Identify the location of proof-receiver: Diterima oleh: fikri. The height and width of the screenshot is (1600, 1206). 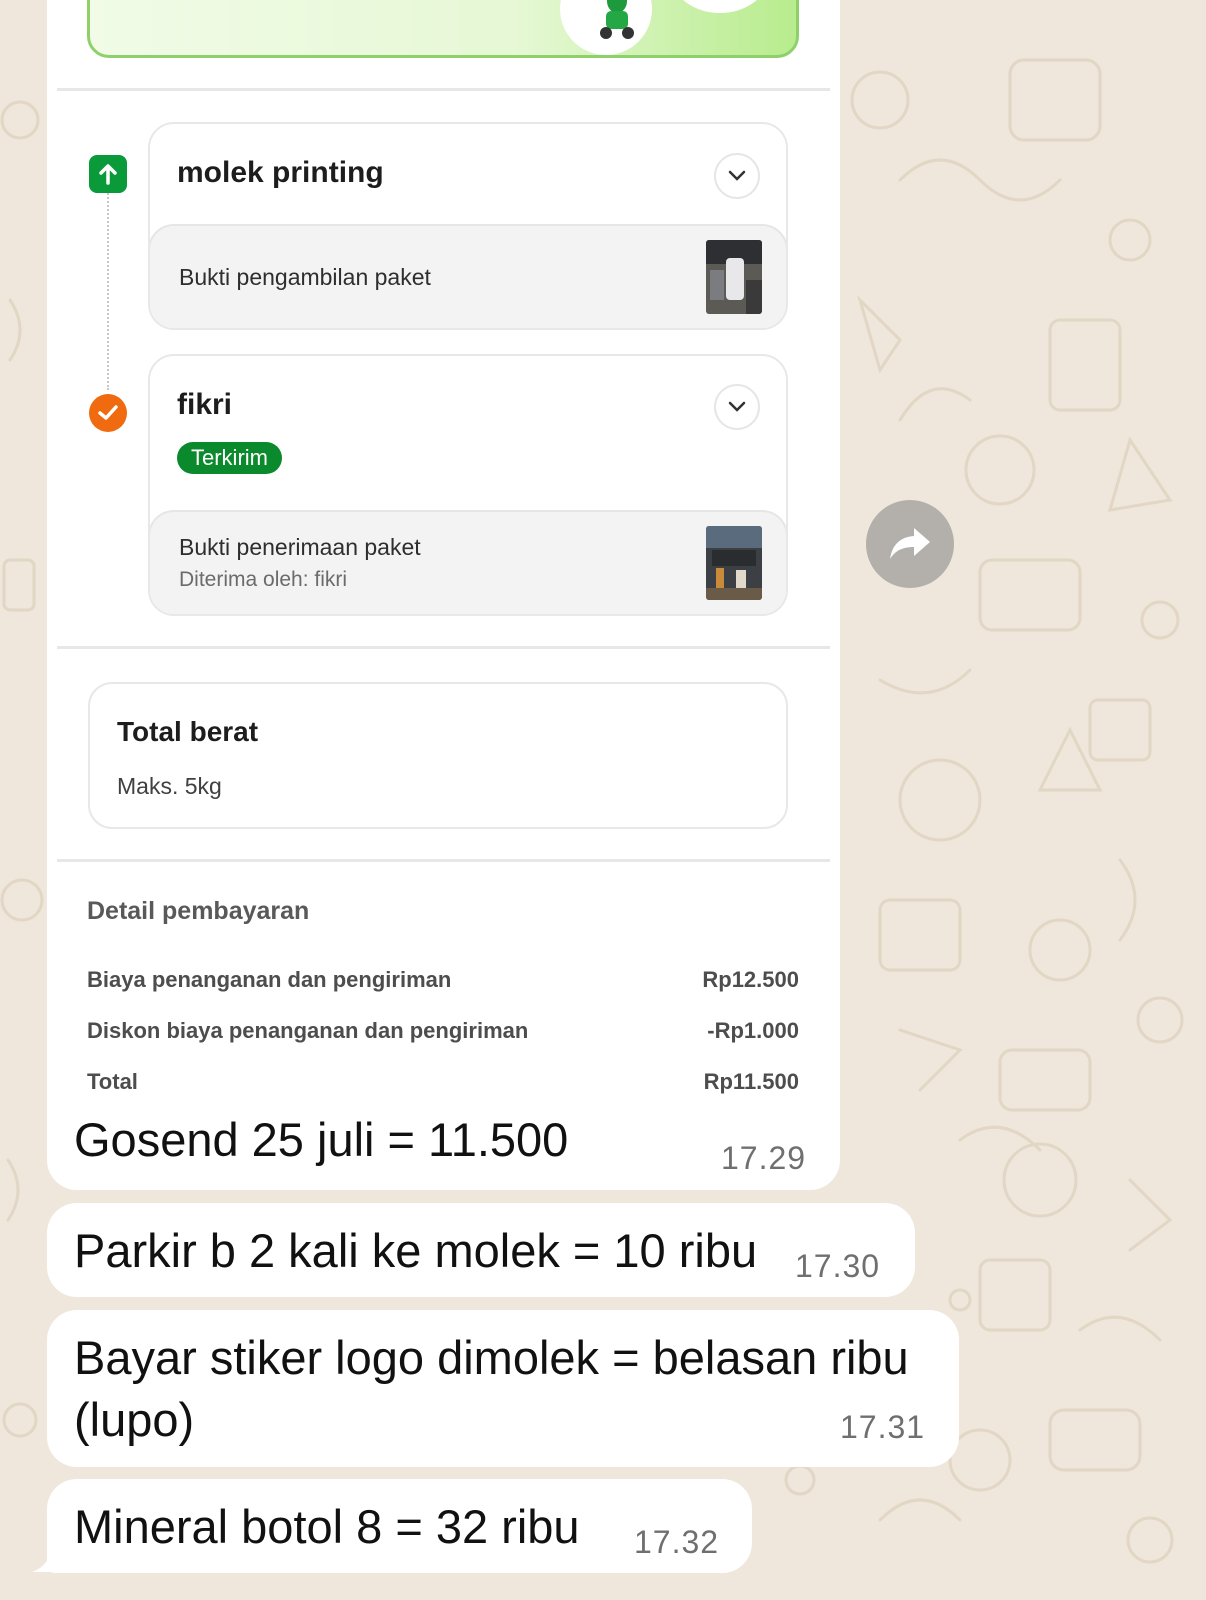
(263, 579).